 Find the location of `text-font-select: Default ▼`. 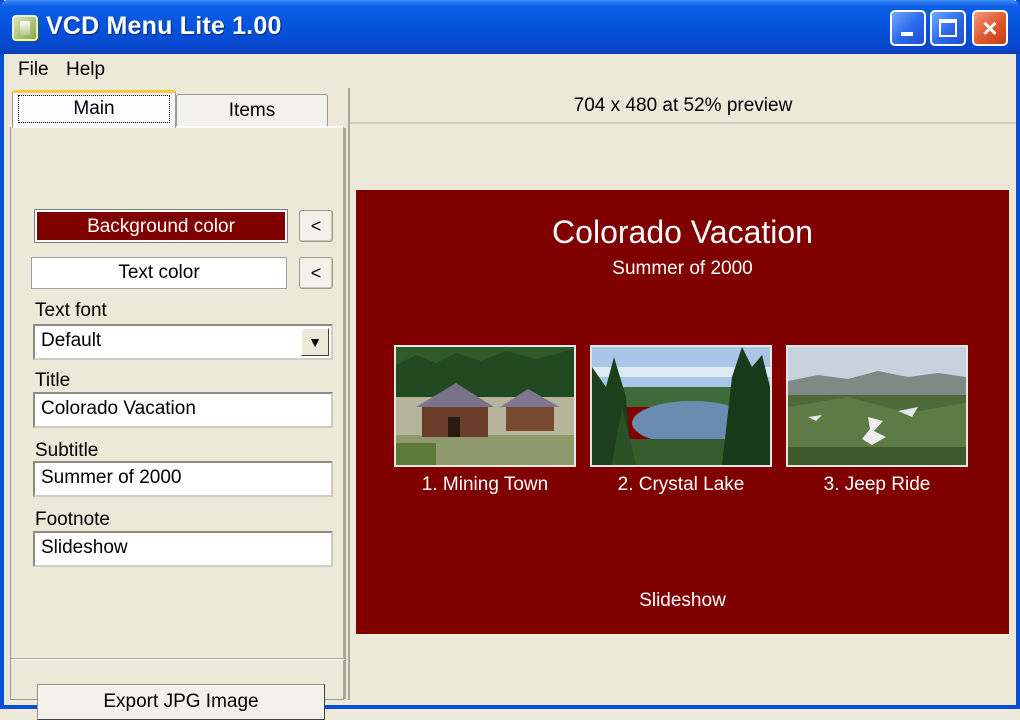

text-font-select: Default ▼ is located at coordinates (183, 342).